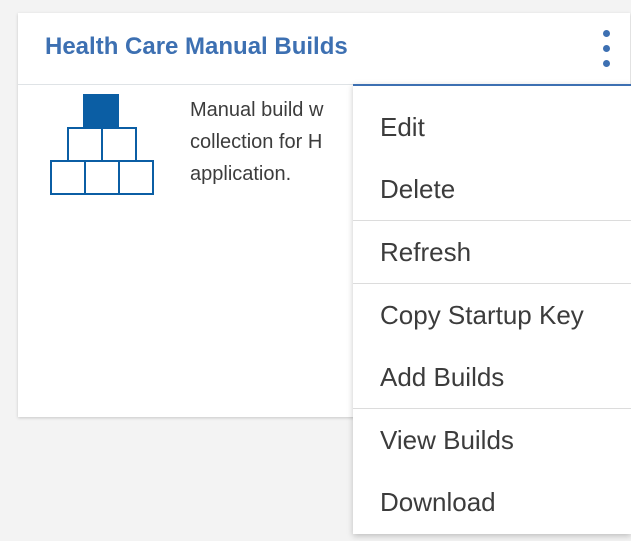 The height and width of the screenshot is (541, 631). Describe the element at coordinates (492, 127) in the screenshot. I see `menu-item-edit: Edit` at that location.